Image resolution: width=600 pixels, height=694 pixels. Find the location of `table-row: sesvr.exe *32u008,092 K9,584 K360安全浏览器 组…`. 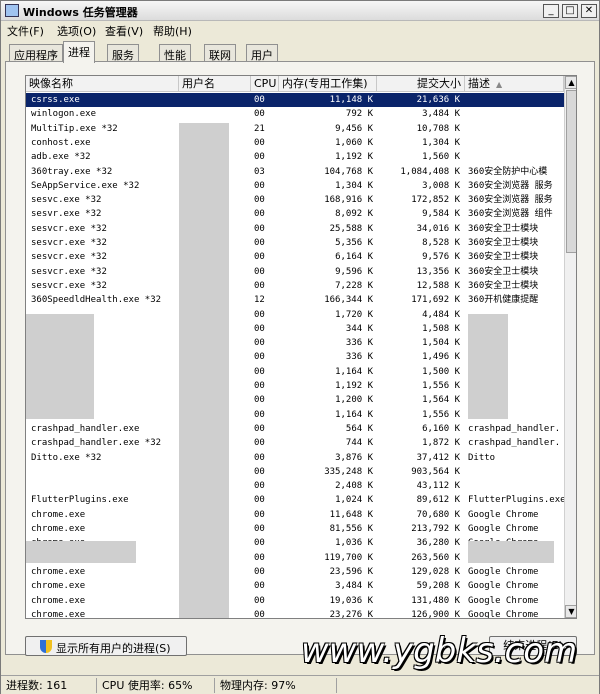

table-row: sesvr.exe *32u008,092 K9,584 K360安全浏览器 组… is located at coordinates (295, 214).